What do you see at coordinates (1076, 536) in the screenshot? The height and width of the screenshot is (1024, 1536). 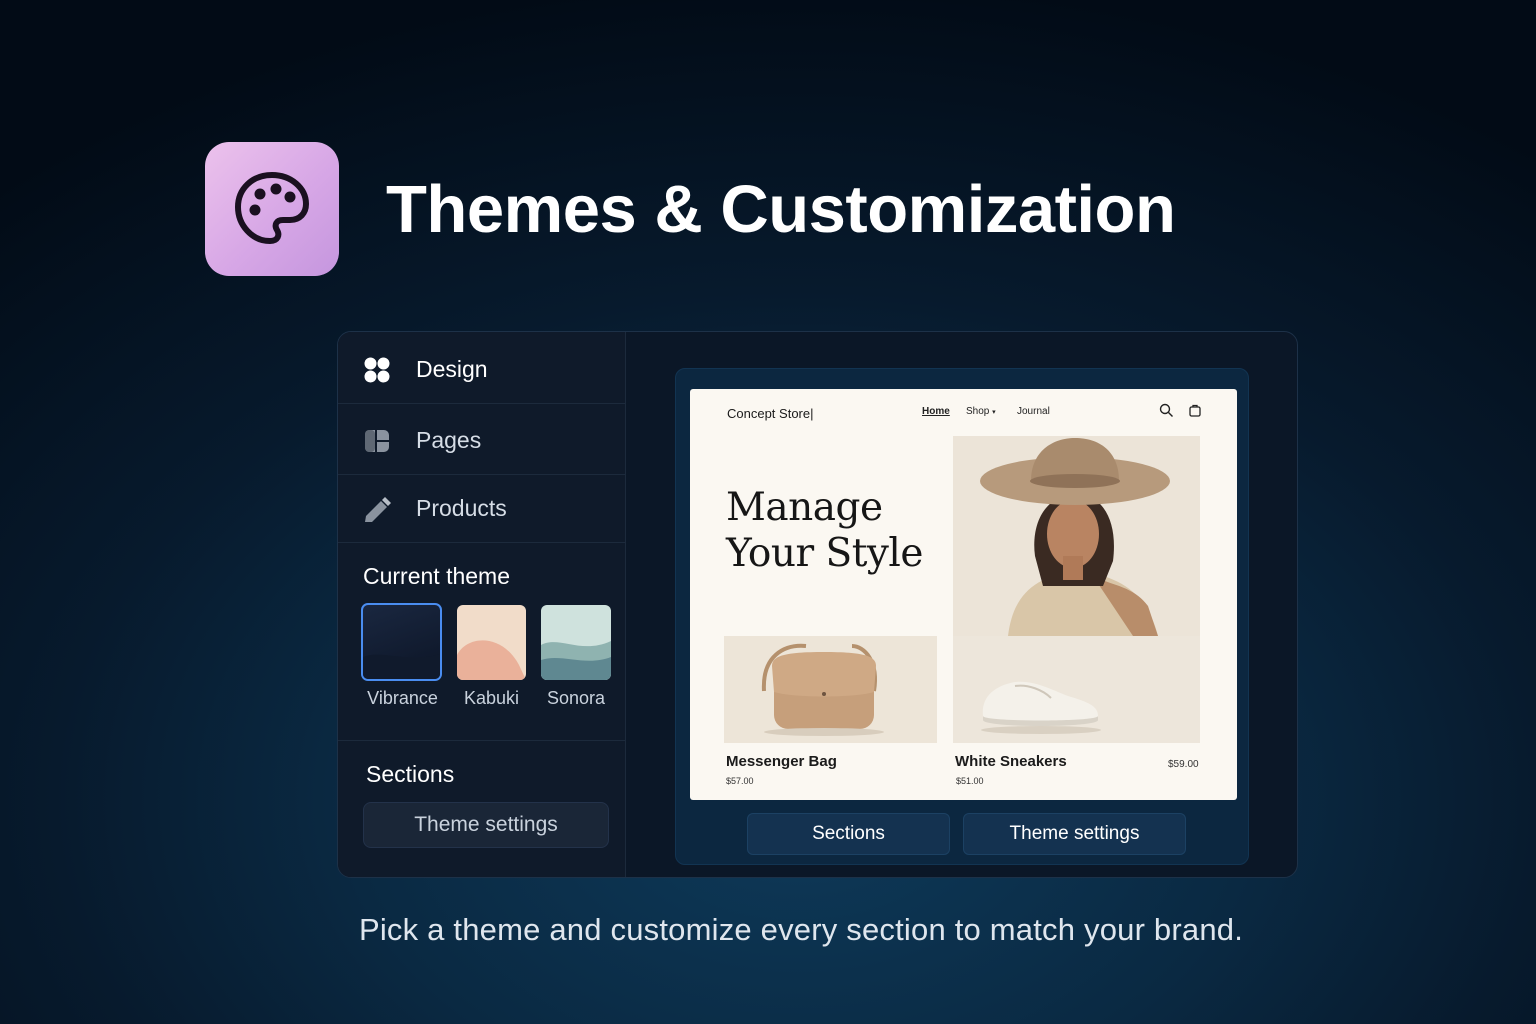 I see `hero-model-image` at bounding box center [1076, 536].